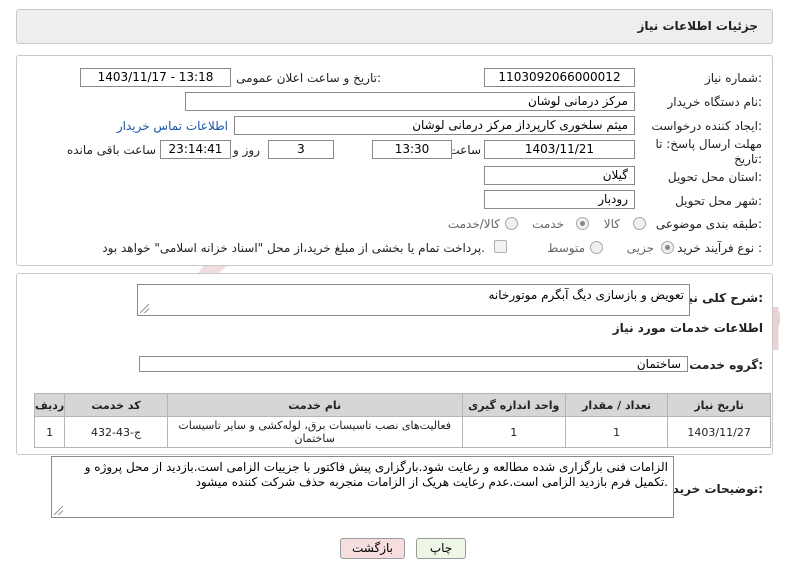 This screenshot has width=789, height=574. What do you see at coordinates (372, 548) in the screenshot?
I see `back-button: بازگشت` at bounding box center [372, 548].